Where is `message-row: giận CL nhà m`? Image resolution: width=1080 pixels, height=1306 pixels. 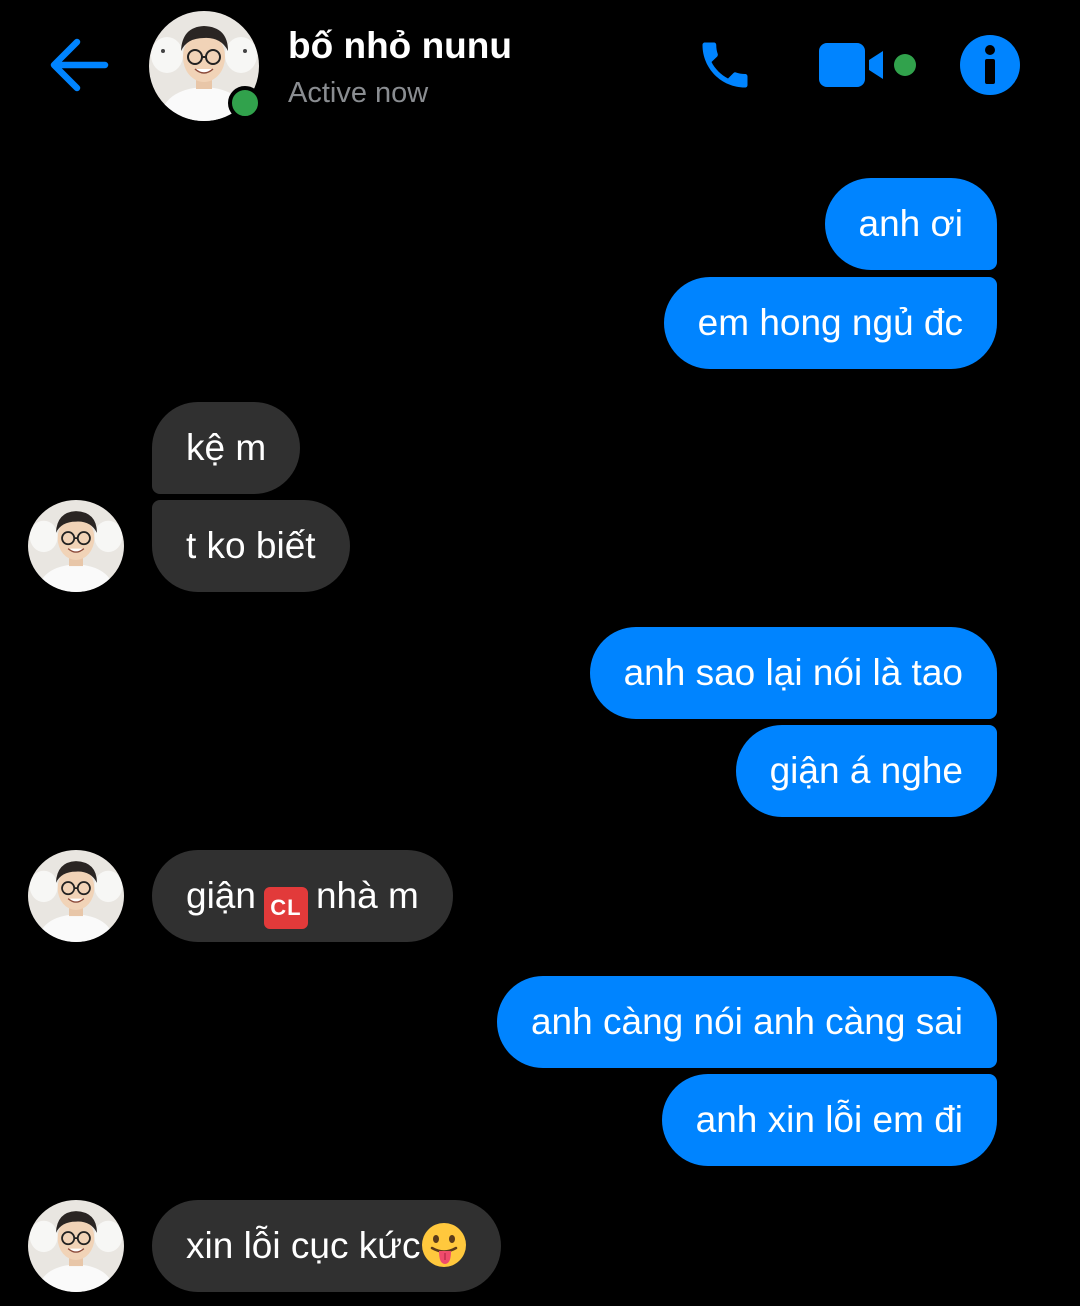
message-row: giận CL nhà m is located at coordinates (540, 896).